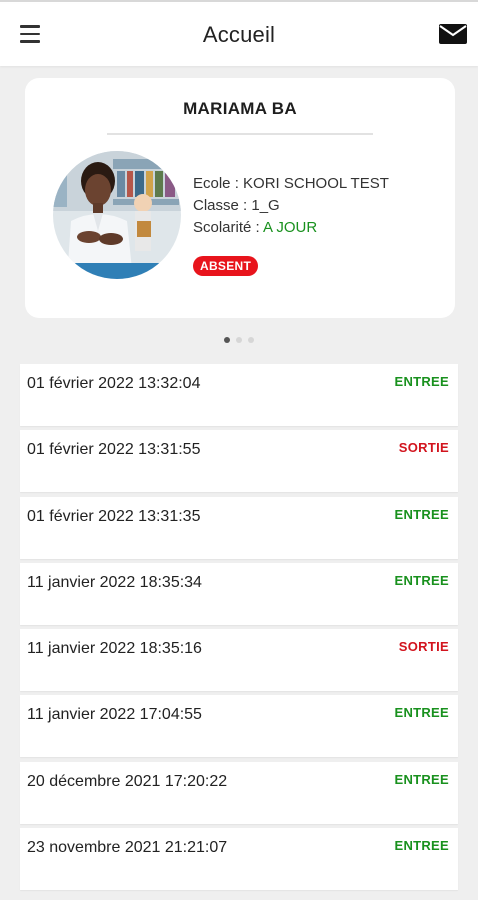 The height and width of the screenshot is (900, 478). I want to click on attendance-date: 11 janvier 2022 18:35:16, so click(114, 649).